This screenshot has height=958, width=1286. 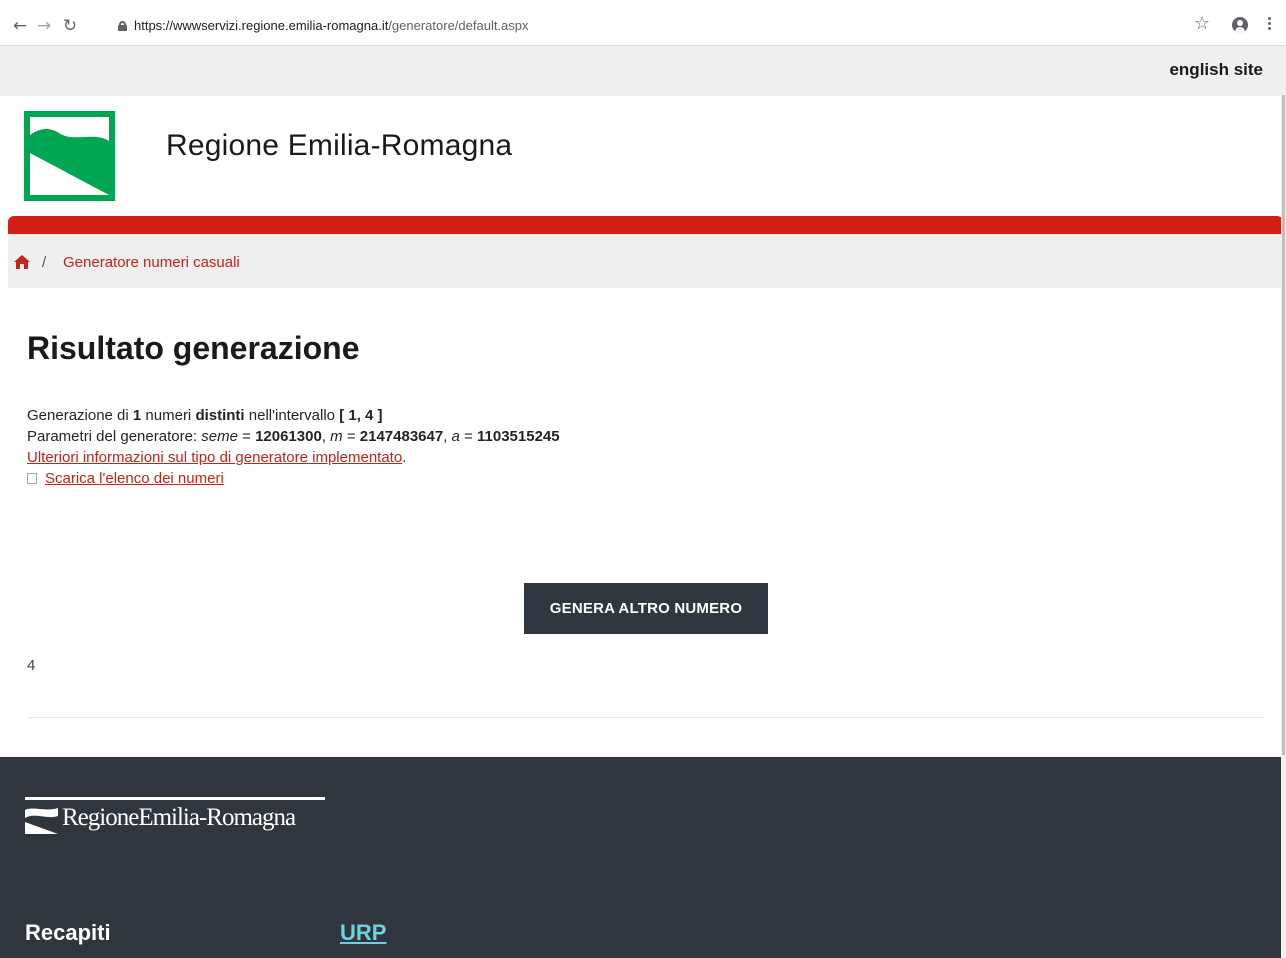 I want to click on footer-logo-rule, so click(x=175, y=798).